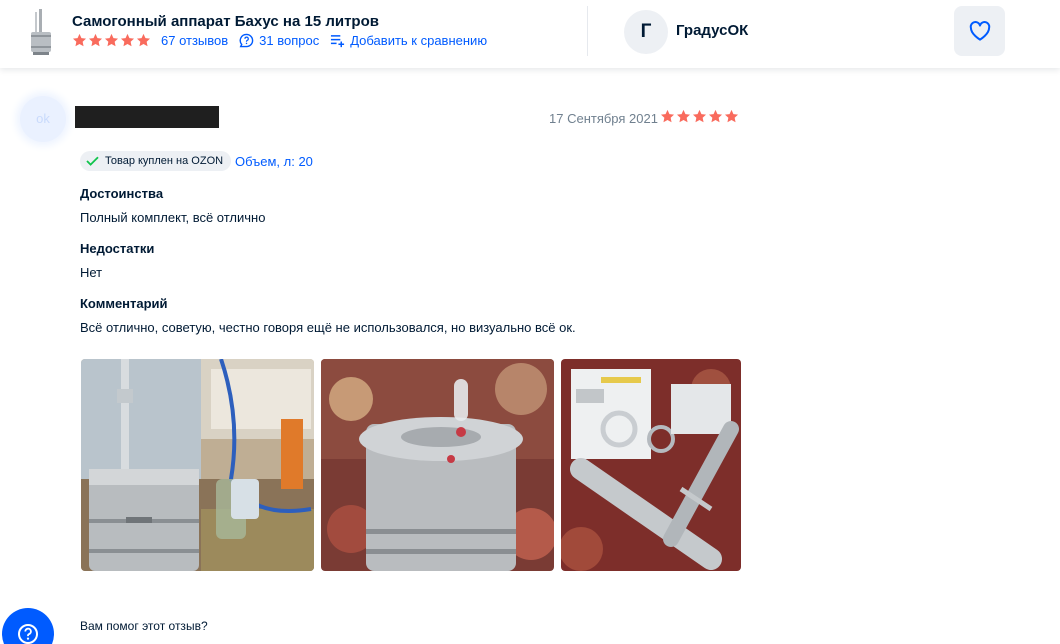 This screenshot has height=644, width=1060. Describe the element at coordinates (124, 303) in the screenshot. I see `comment-heading: Комментарий` at that location.